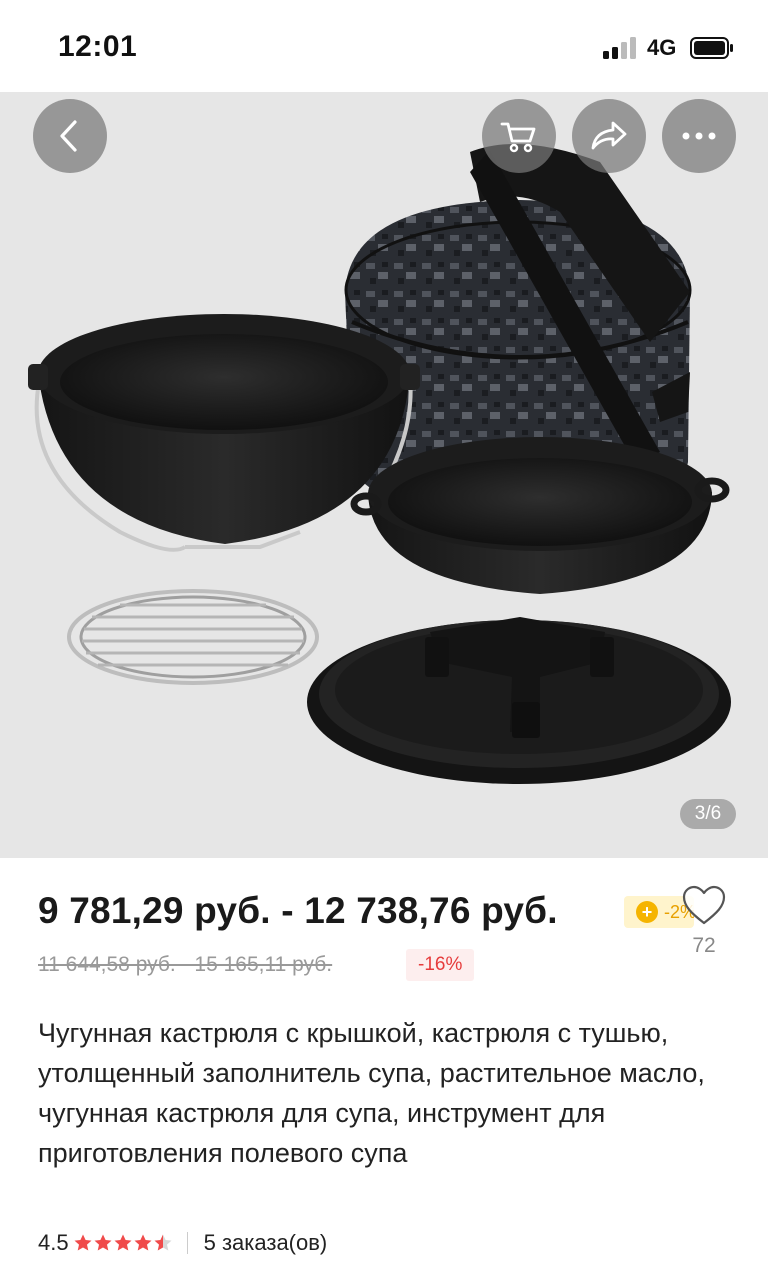 The height and width of the screenshot is (1280, 768). I want to click on price-range: 9 781,29 руб. - 12 738,76 руб., so click(298, 910).